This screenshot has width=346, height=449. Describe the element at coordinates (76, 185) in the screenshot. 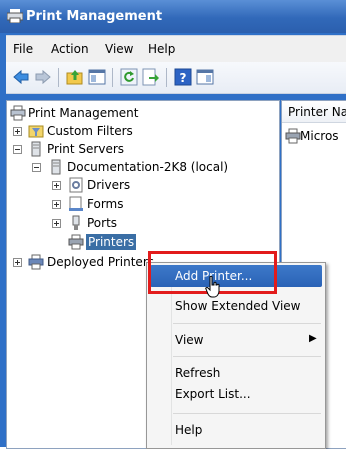

I see `drivers-icon` at that location.